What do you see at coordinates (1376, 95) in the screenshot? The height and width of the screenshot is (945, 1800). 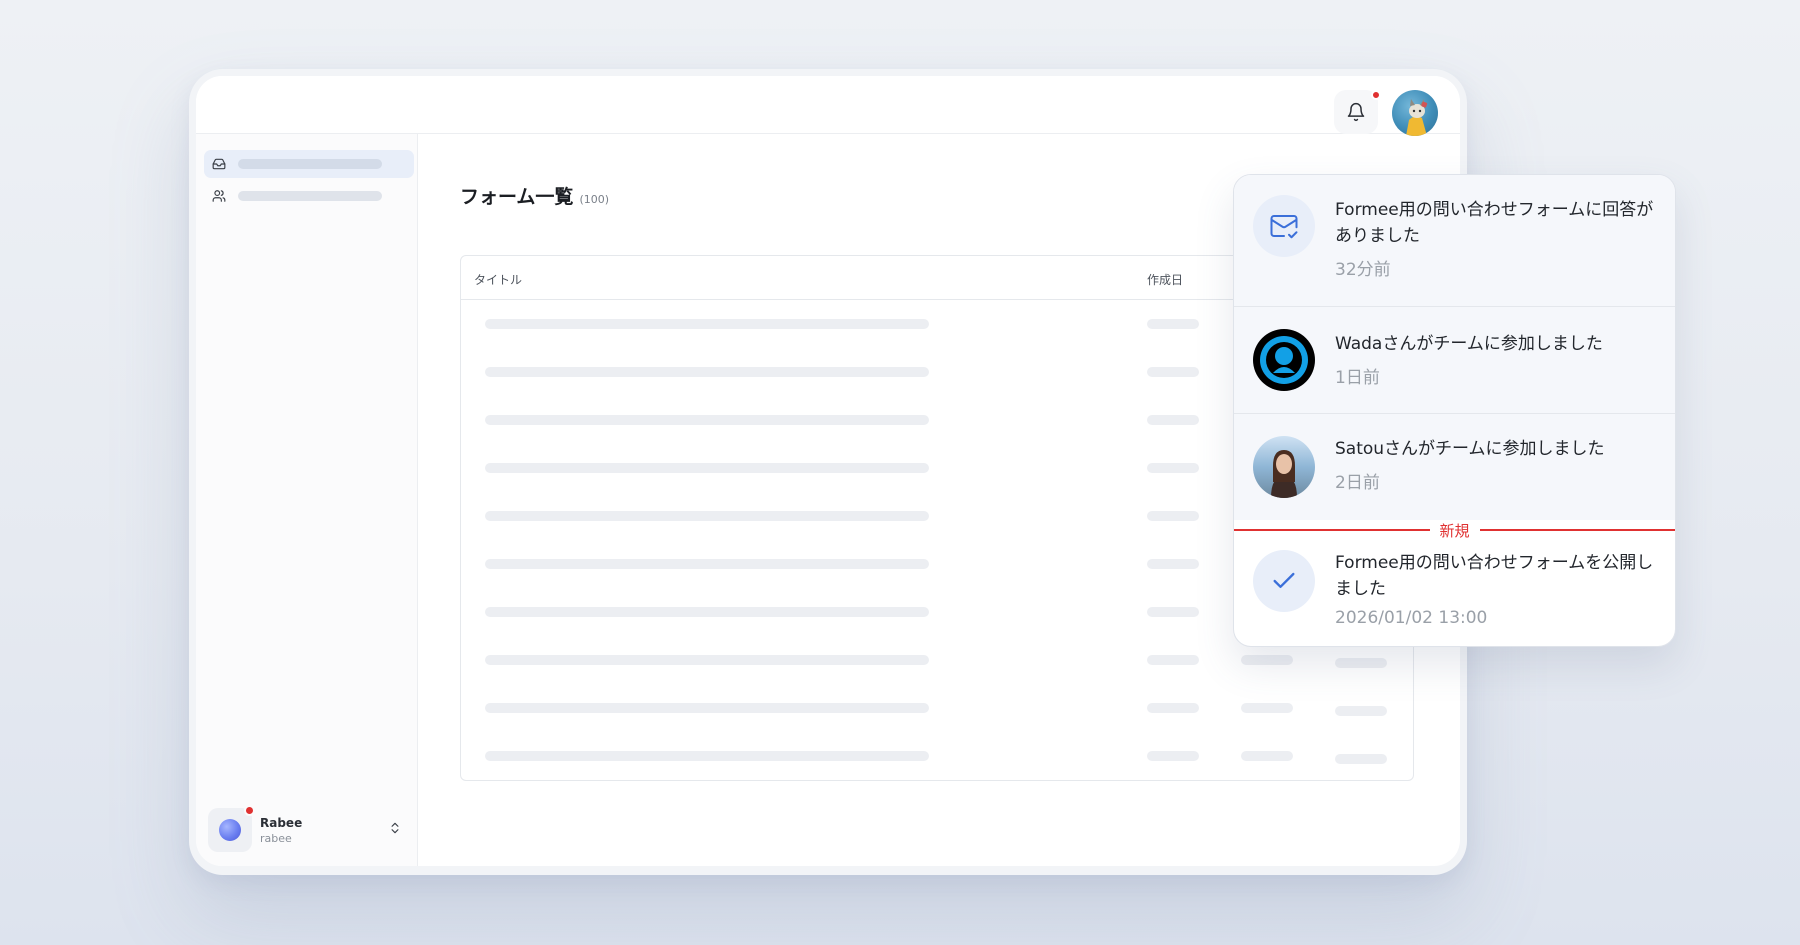 I see `notification-badge` at bounding box center [1376, 95].